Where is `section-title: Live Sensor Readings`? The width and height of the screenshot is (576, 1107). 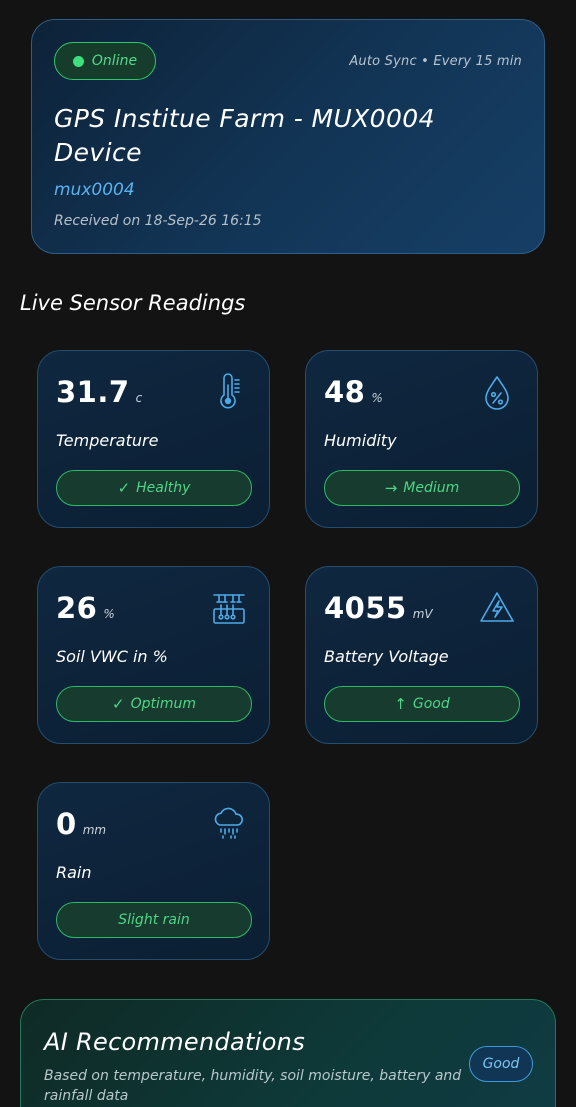
section-title: Live Sensor Readings is located at coordinates (133, 303).